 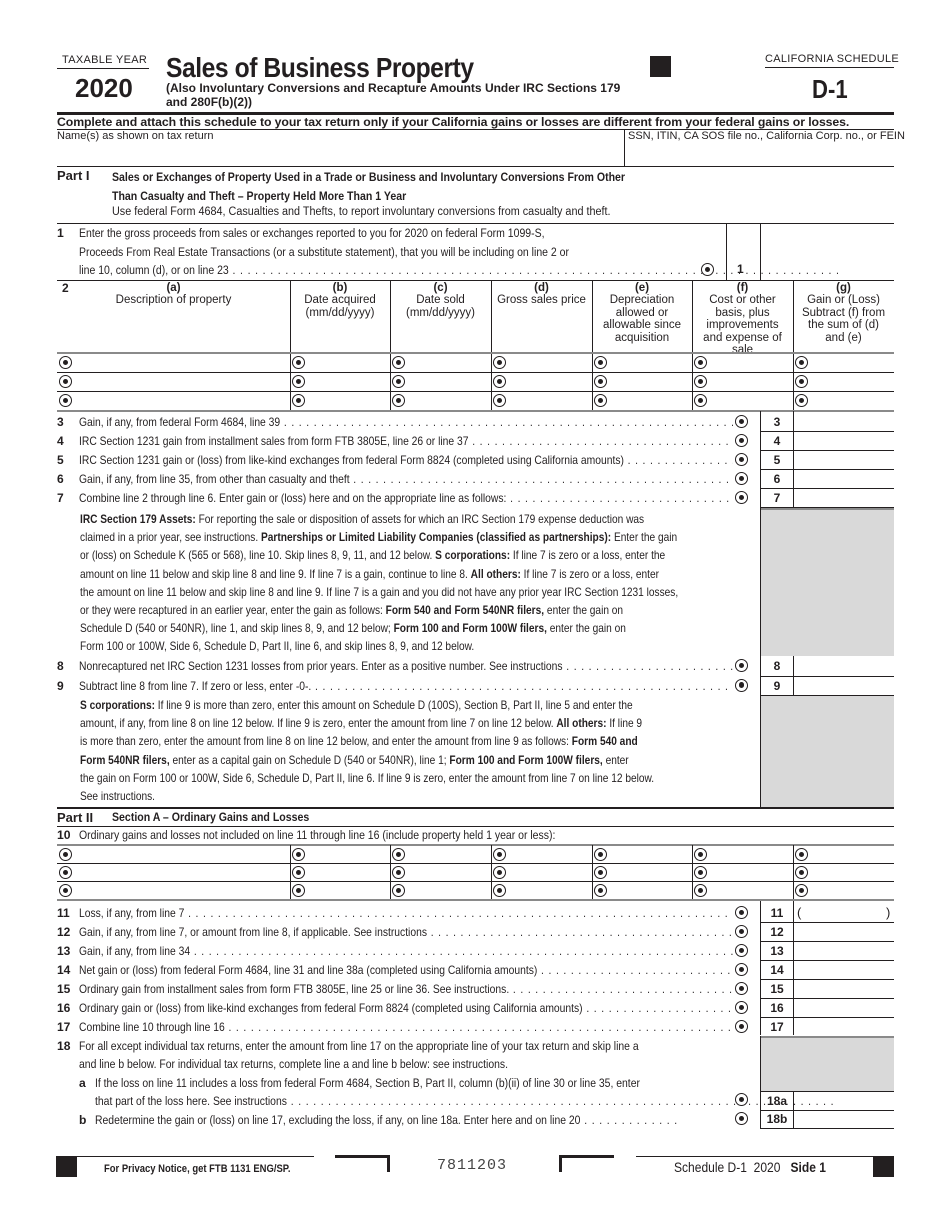 What do you see at coordinates (60, 479) in the screenshot?
I see `line-number: 6` at bounding box center [60, 479].